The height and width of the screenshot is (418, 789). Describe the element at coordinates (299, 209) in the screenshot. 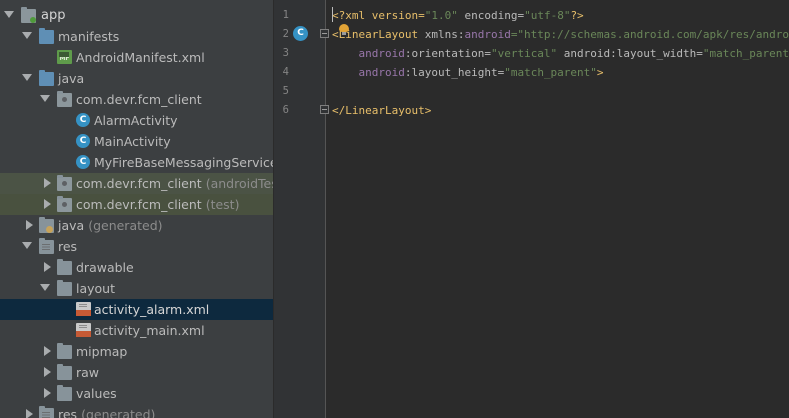

I see `editor-gutter` at that location.